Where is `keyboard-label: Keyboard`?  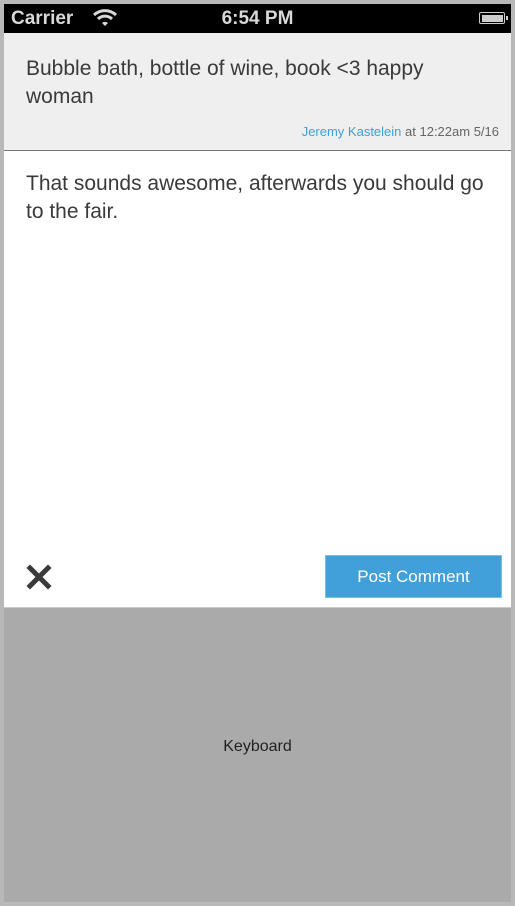 keyboard-label: Keyboard is located at coordinates (257, 746).